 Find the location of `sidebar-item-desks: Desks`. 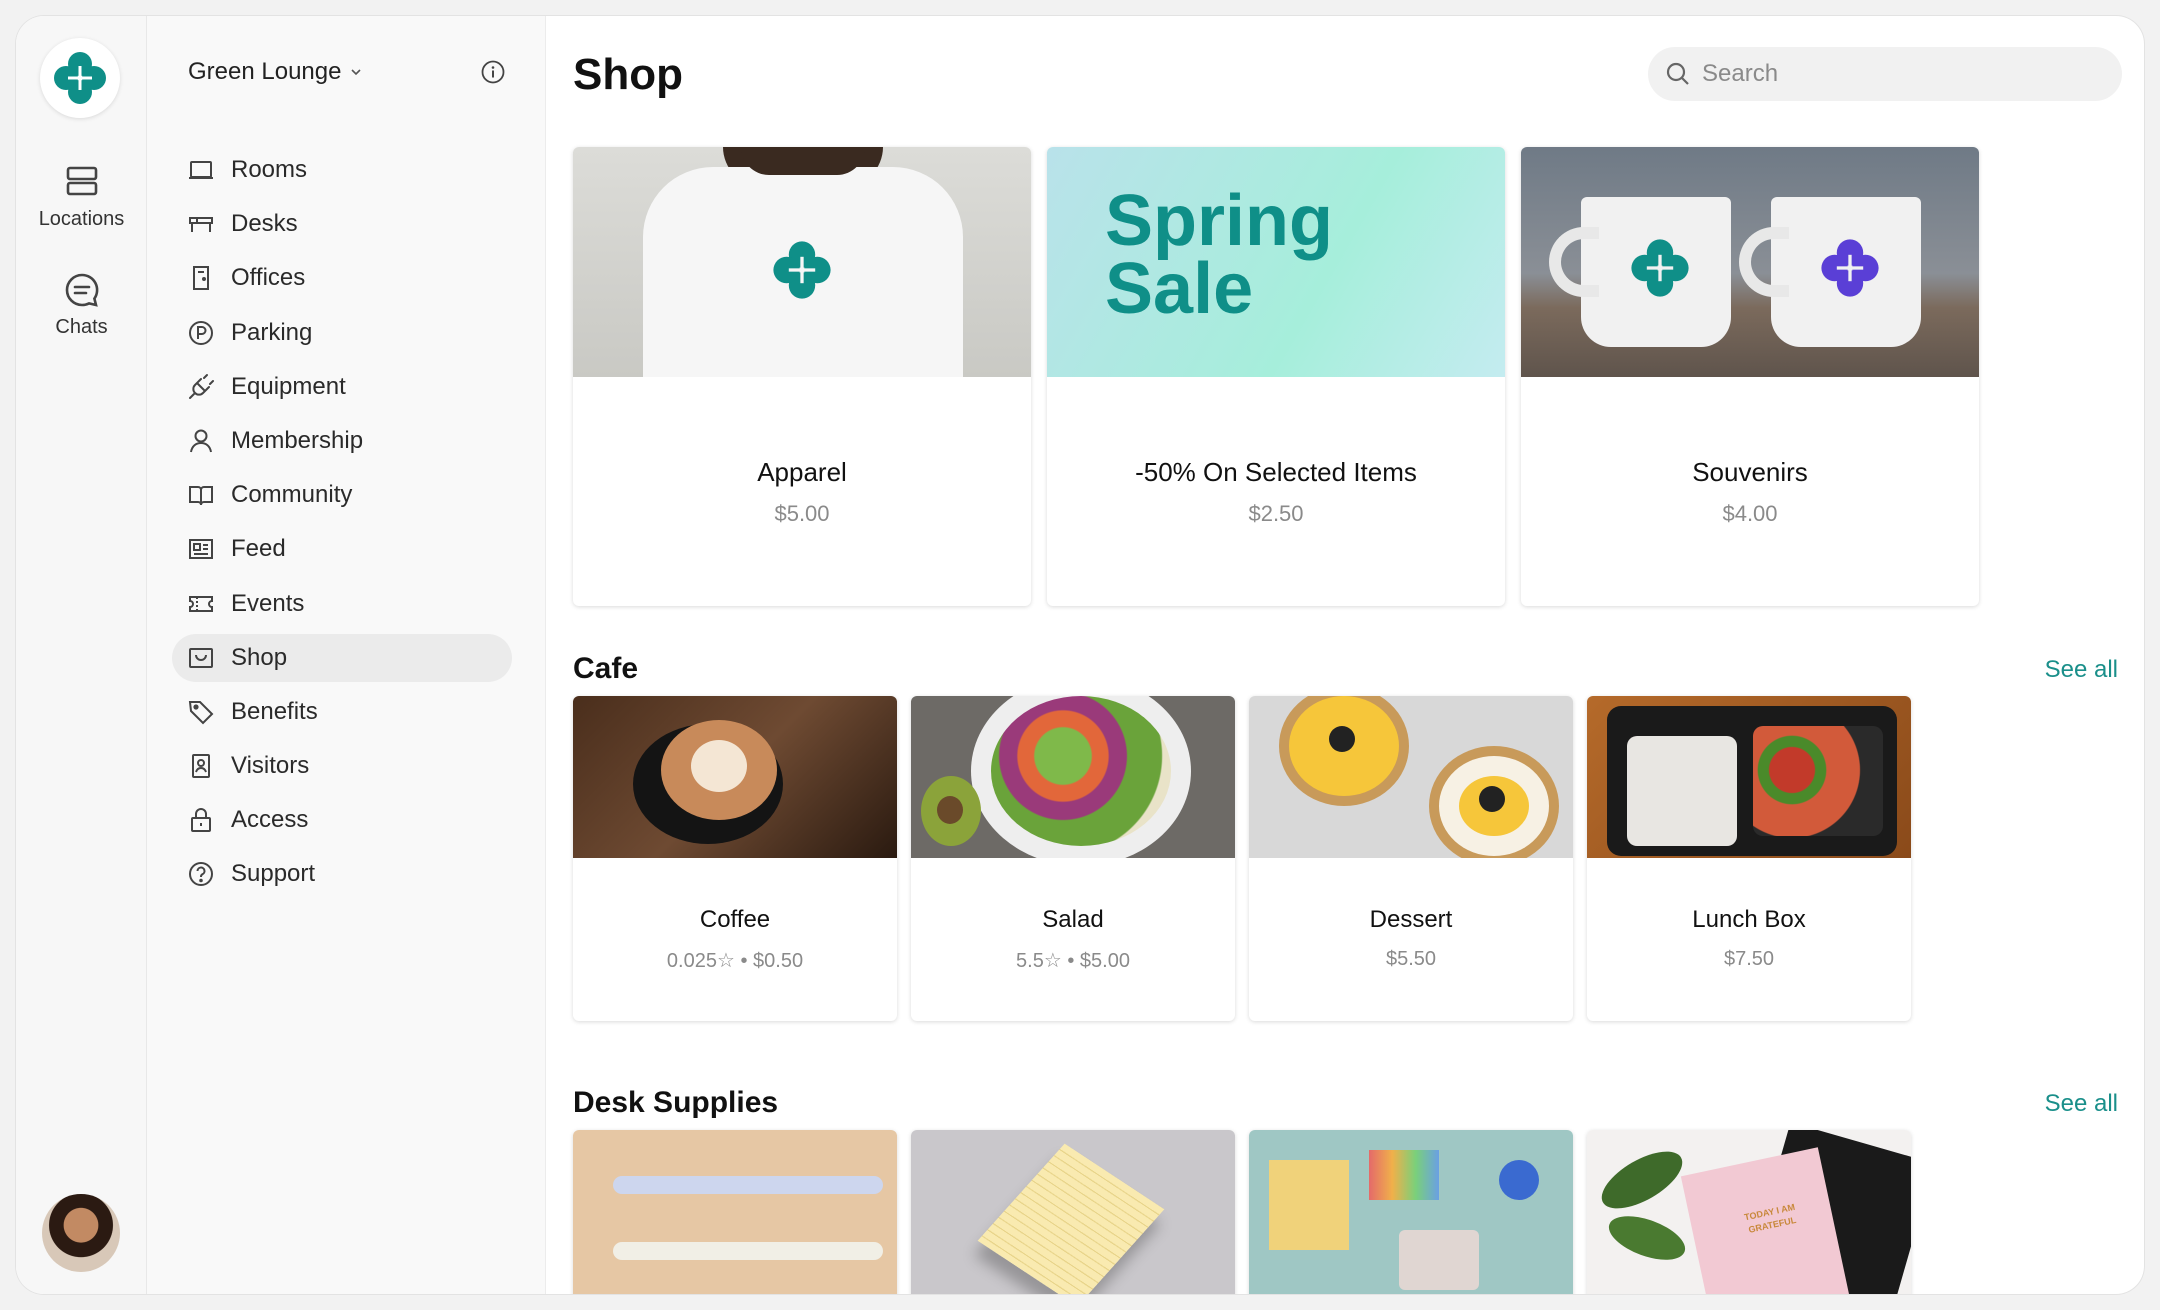

sidebar-item-desks: Desks is located at coordinates (342, 224).